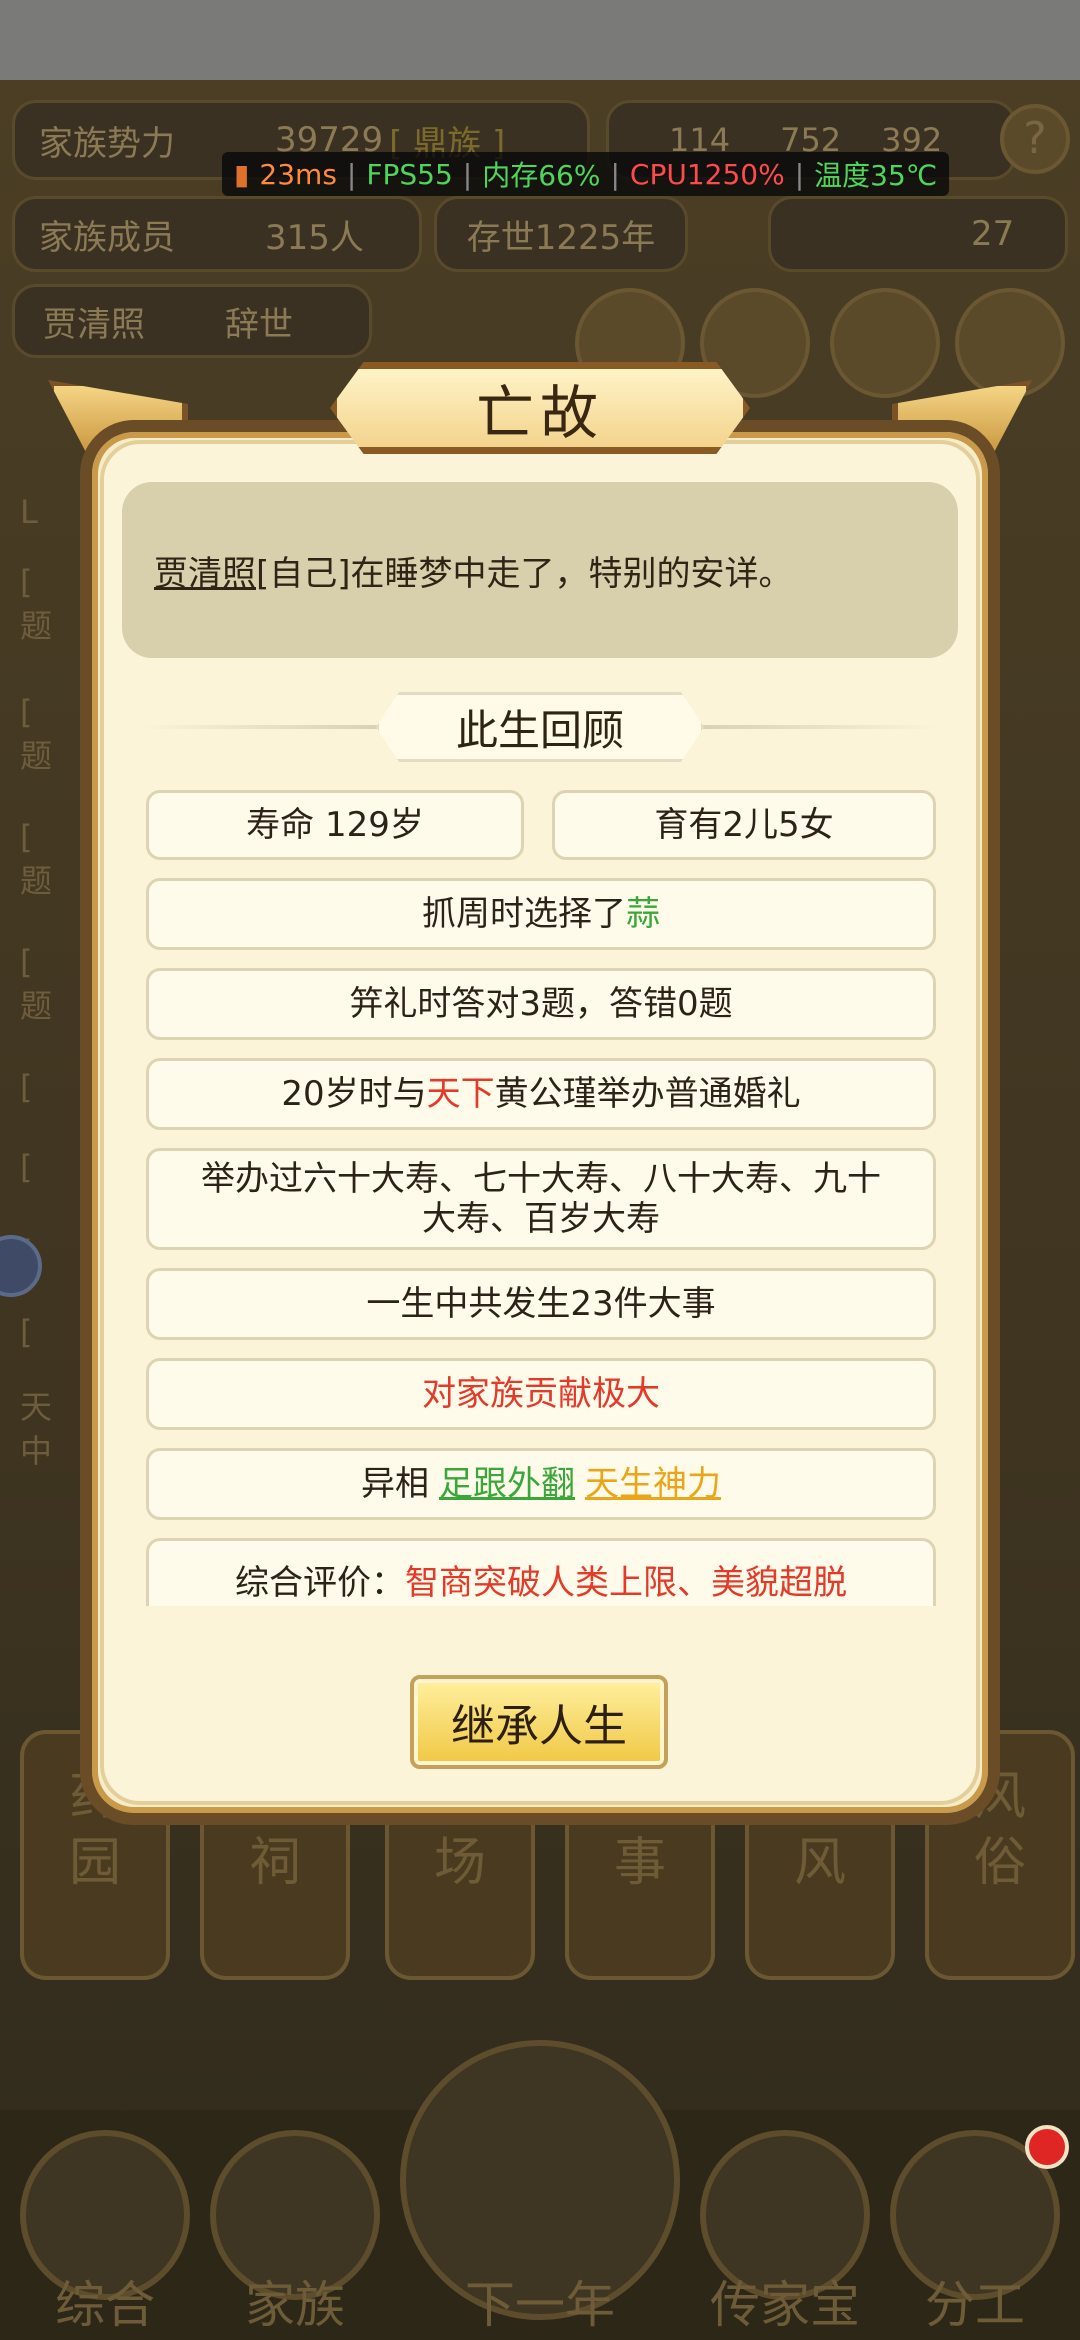 The height and width of the screenshot is (2340, 1080). Describe the element at coordinates (975, 2301) in the screenshot. I see `nav-division-label: 分工` at that location.